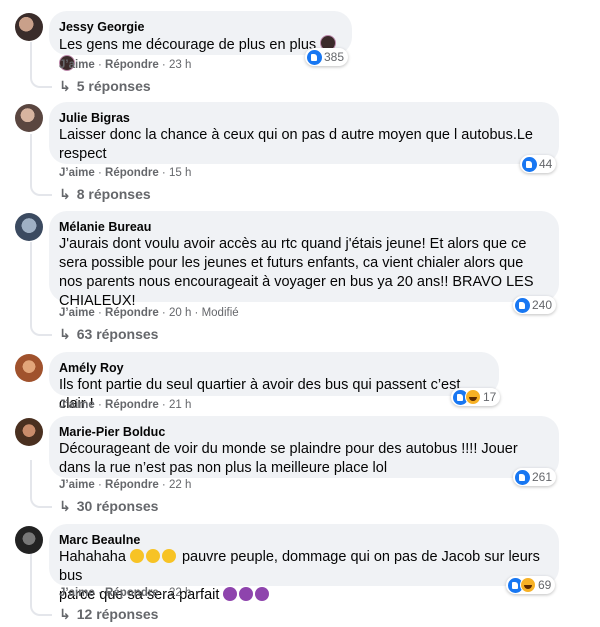 This screenshot has height=627, width=600. Describe the element at coordinates (303, 118) in the screenshot. I see `comment-author: Julie Bigras` at that location.